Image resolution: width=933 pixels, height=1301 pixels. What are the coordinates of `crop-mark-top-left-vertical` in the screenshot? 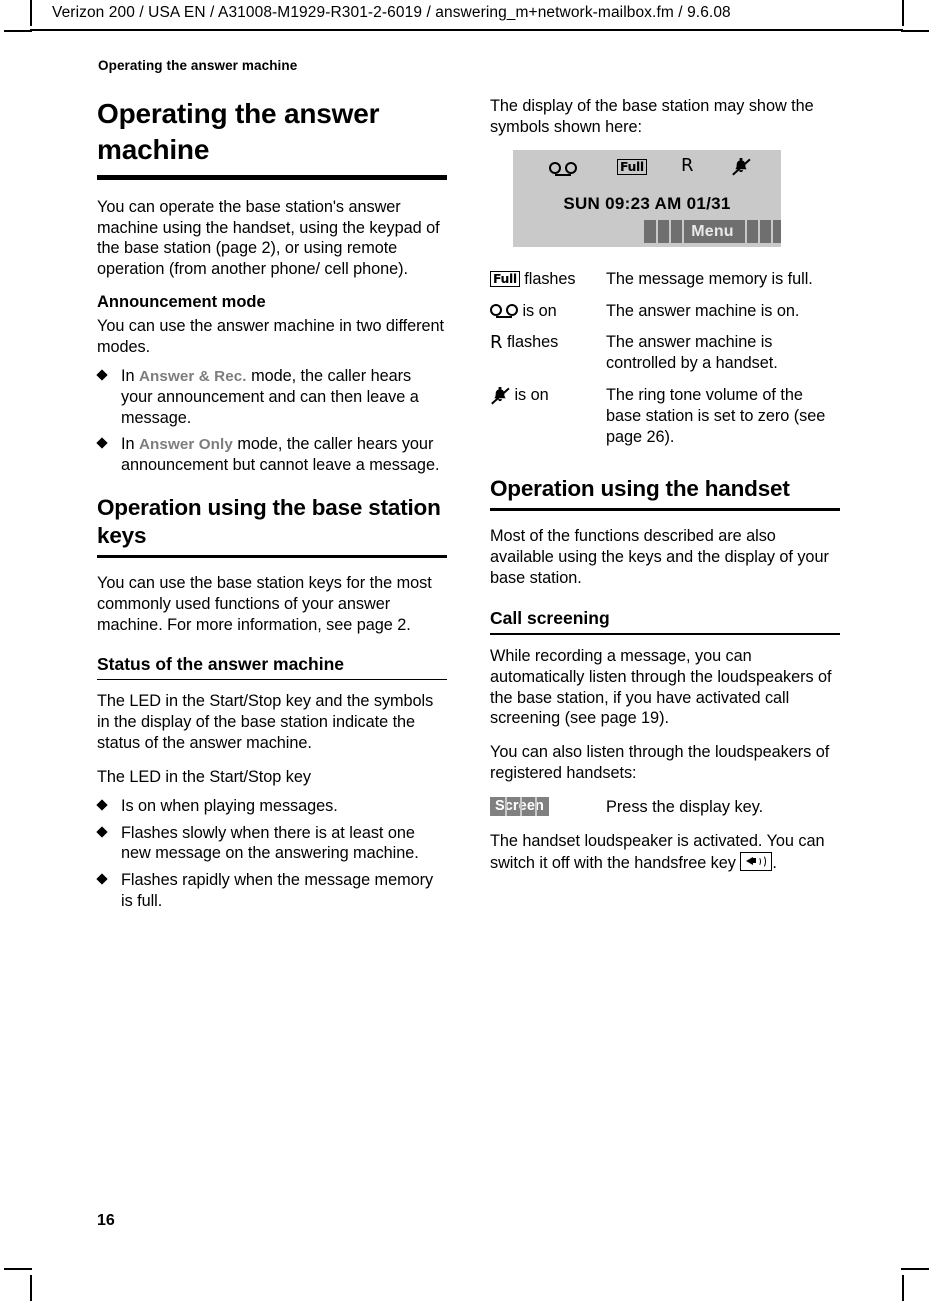 It's located at (31, 13).